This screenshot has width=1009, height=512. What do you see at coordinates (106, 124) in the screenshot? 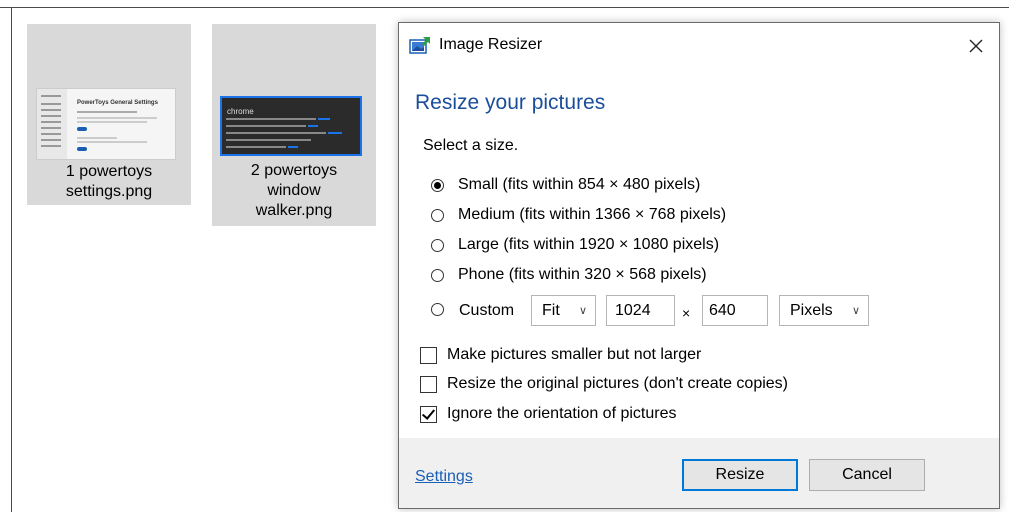
I see `file-thumbnail: PowerToys General Settings` at bounding box center [106, 124].